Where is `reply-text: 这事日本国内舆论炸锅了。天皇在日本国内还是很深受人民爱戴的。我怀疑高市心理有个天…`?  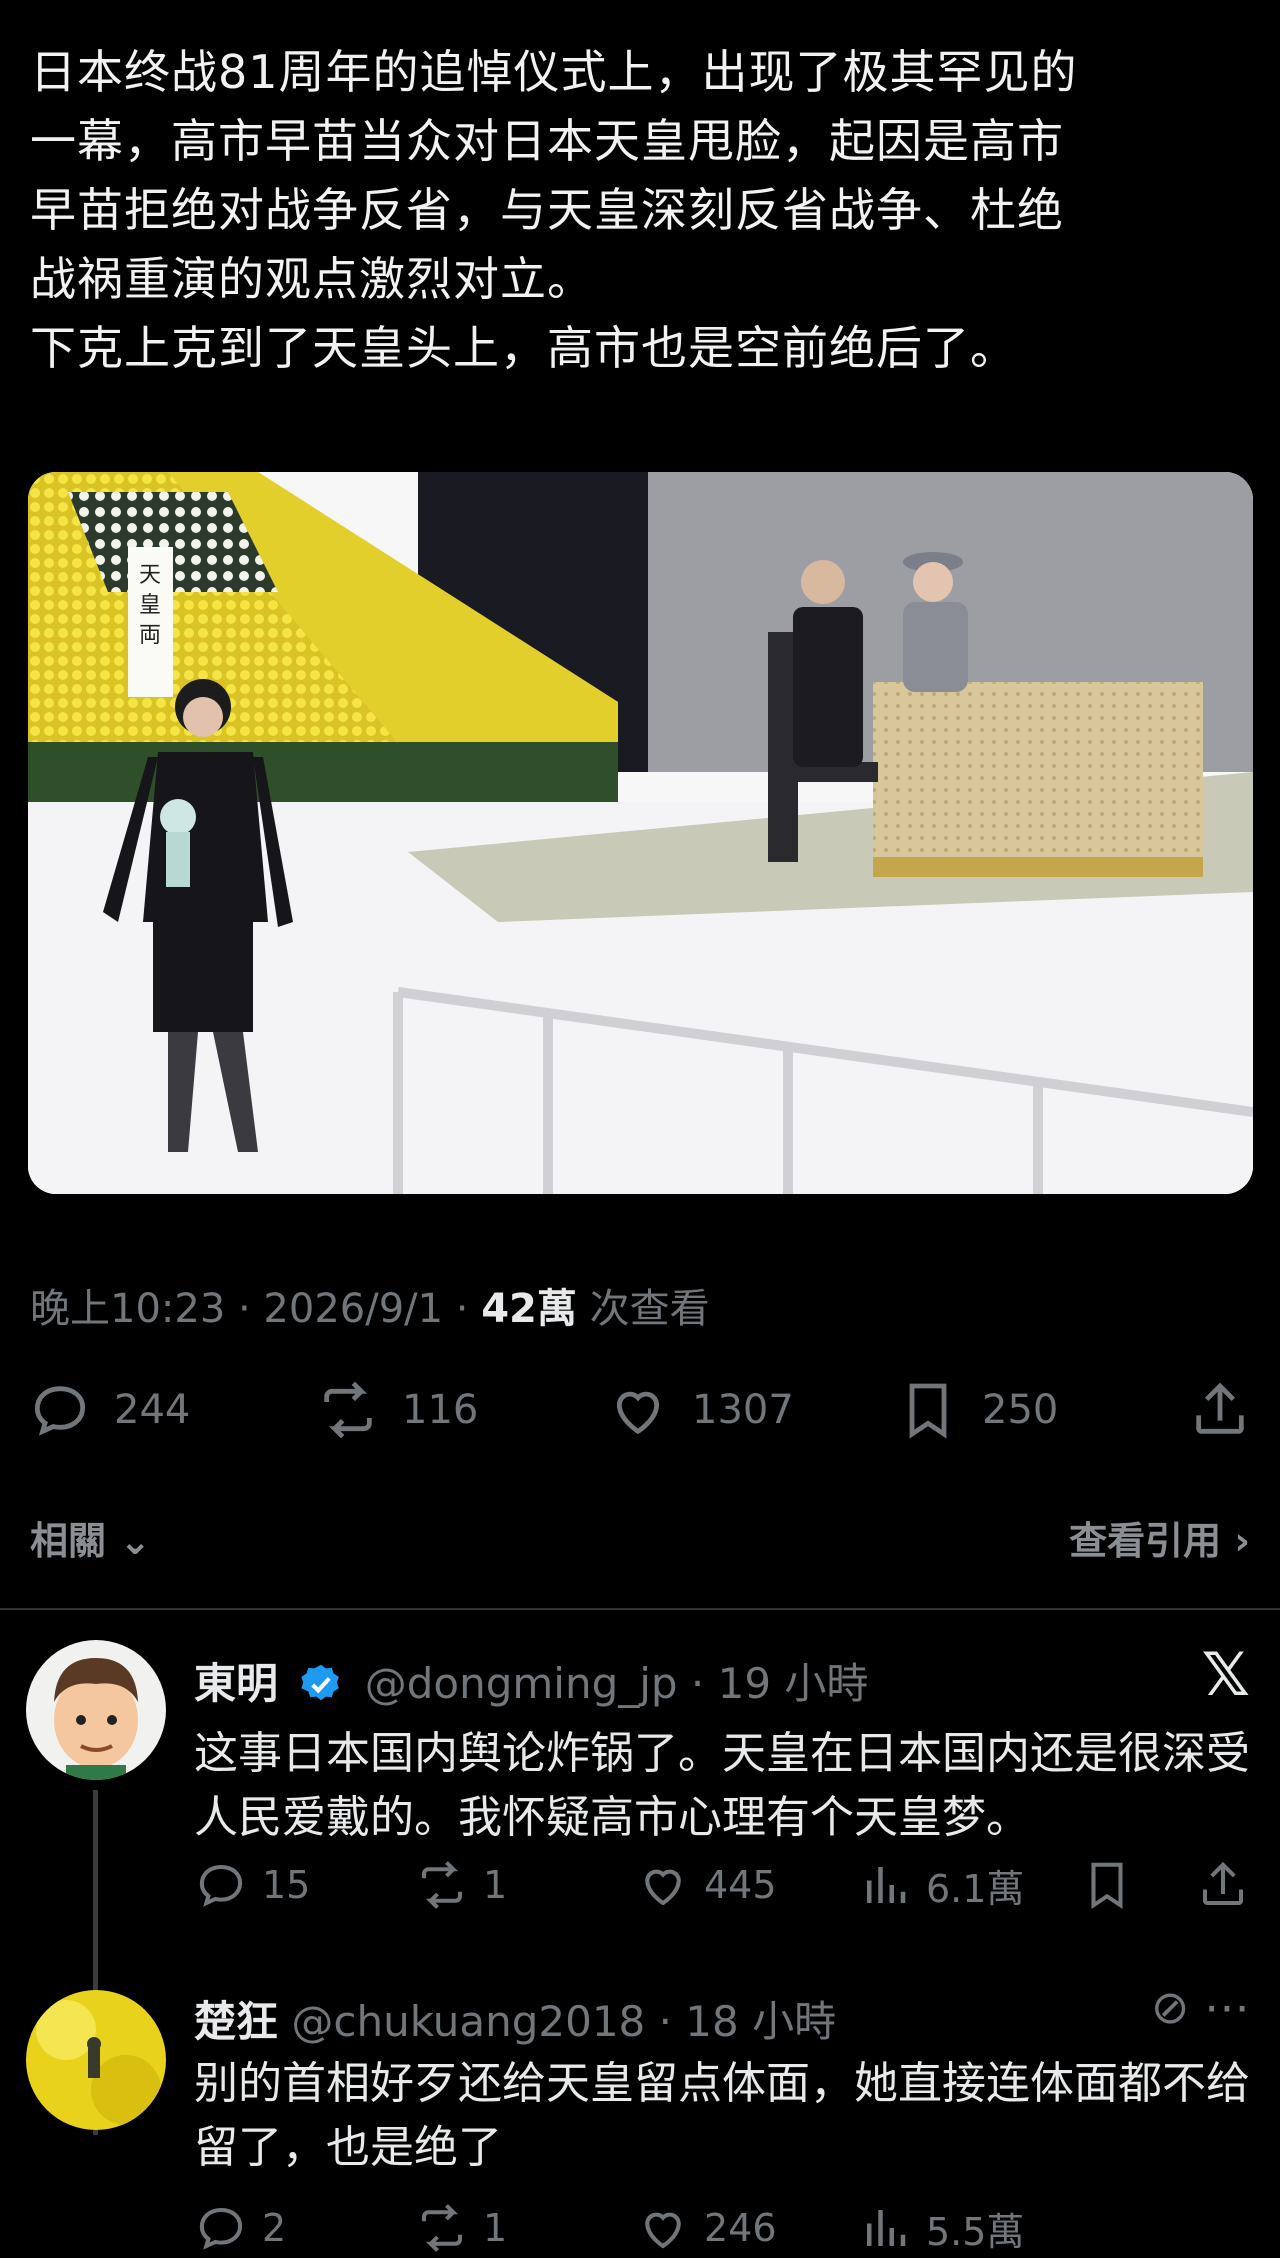 reply-text: 这事日本国内舆论炸锅了。天皇在日本国内还是很深受人民爱戴的。我怀疑高市心理有个天… is located at coordinates (722, 1785).